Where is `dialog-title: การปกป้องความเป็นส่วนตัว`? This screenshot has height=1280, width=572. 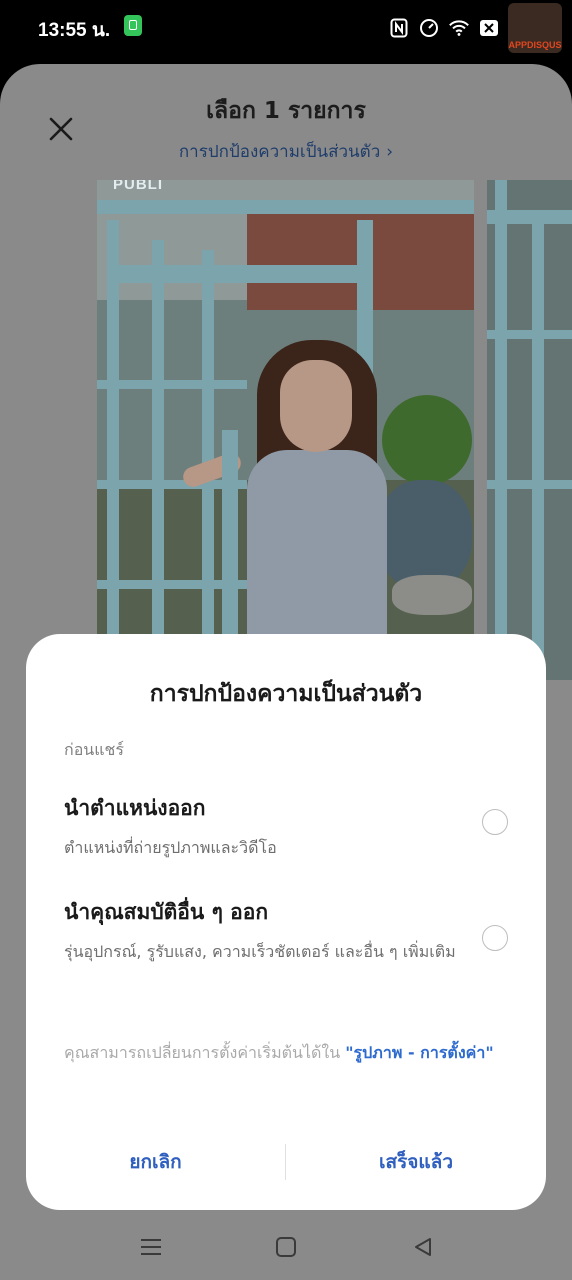
dialog-title: การปกป้องความเป็นส่วนตัว is located at coordinates (286, 694).